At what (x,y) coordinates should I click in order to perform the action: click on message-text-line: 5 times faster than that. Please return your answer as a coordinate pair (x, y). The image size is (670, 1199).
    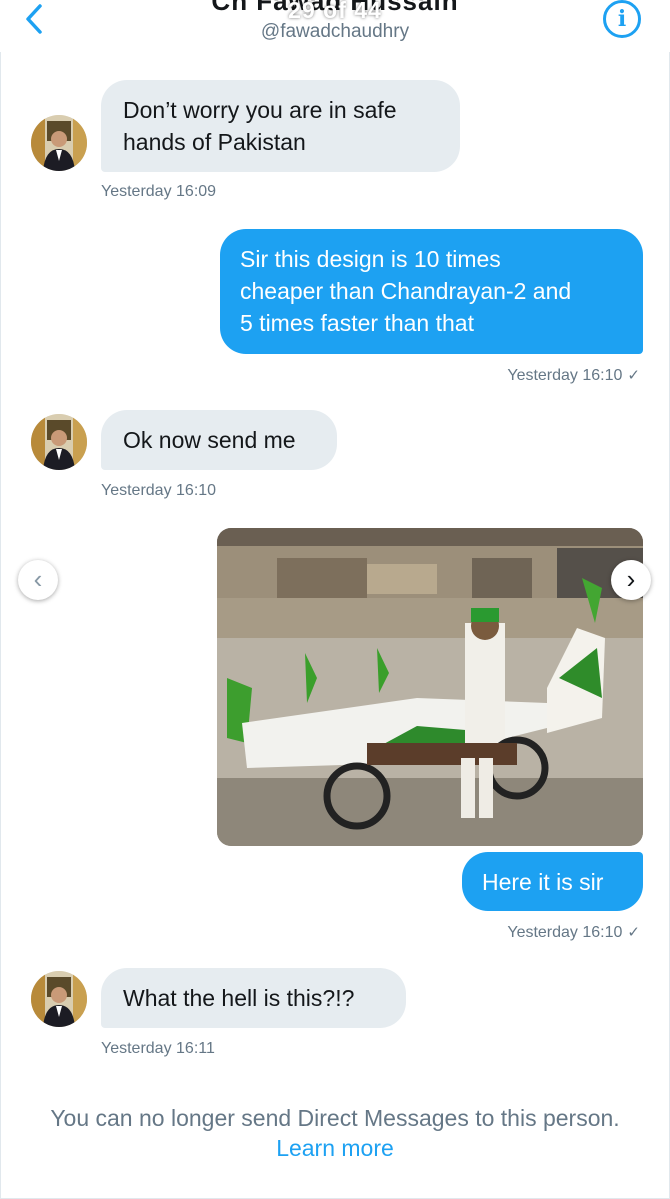
    Looking at the image, I should click on (357, 323).